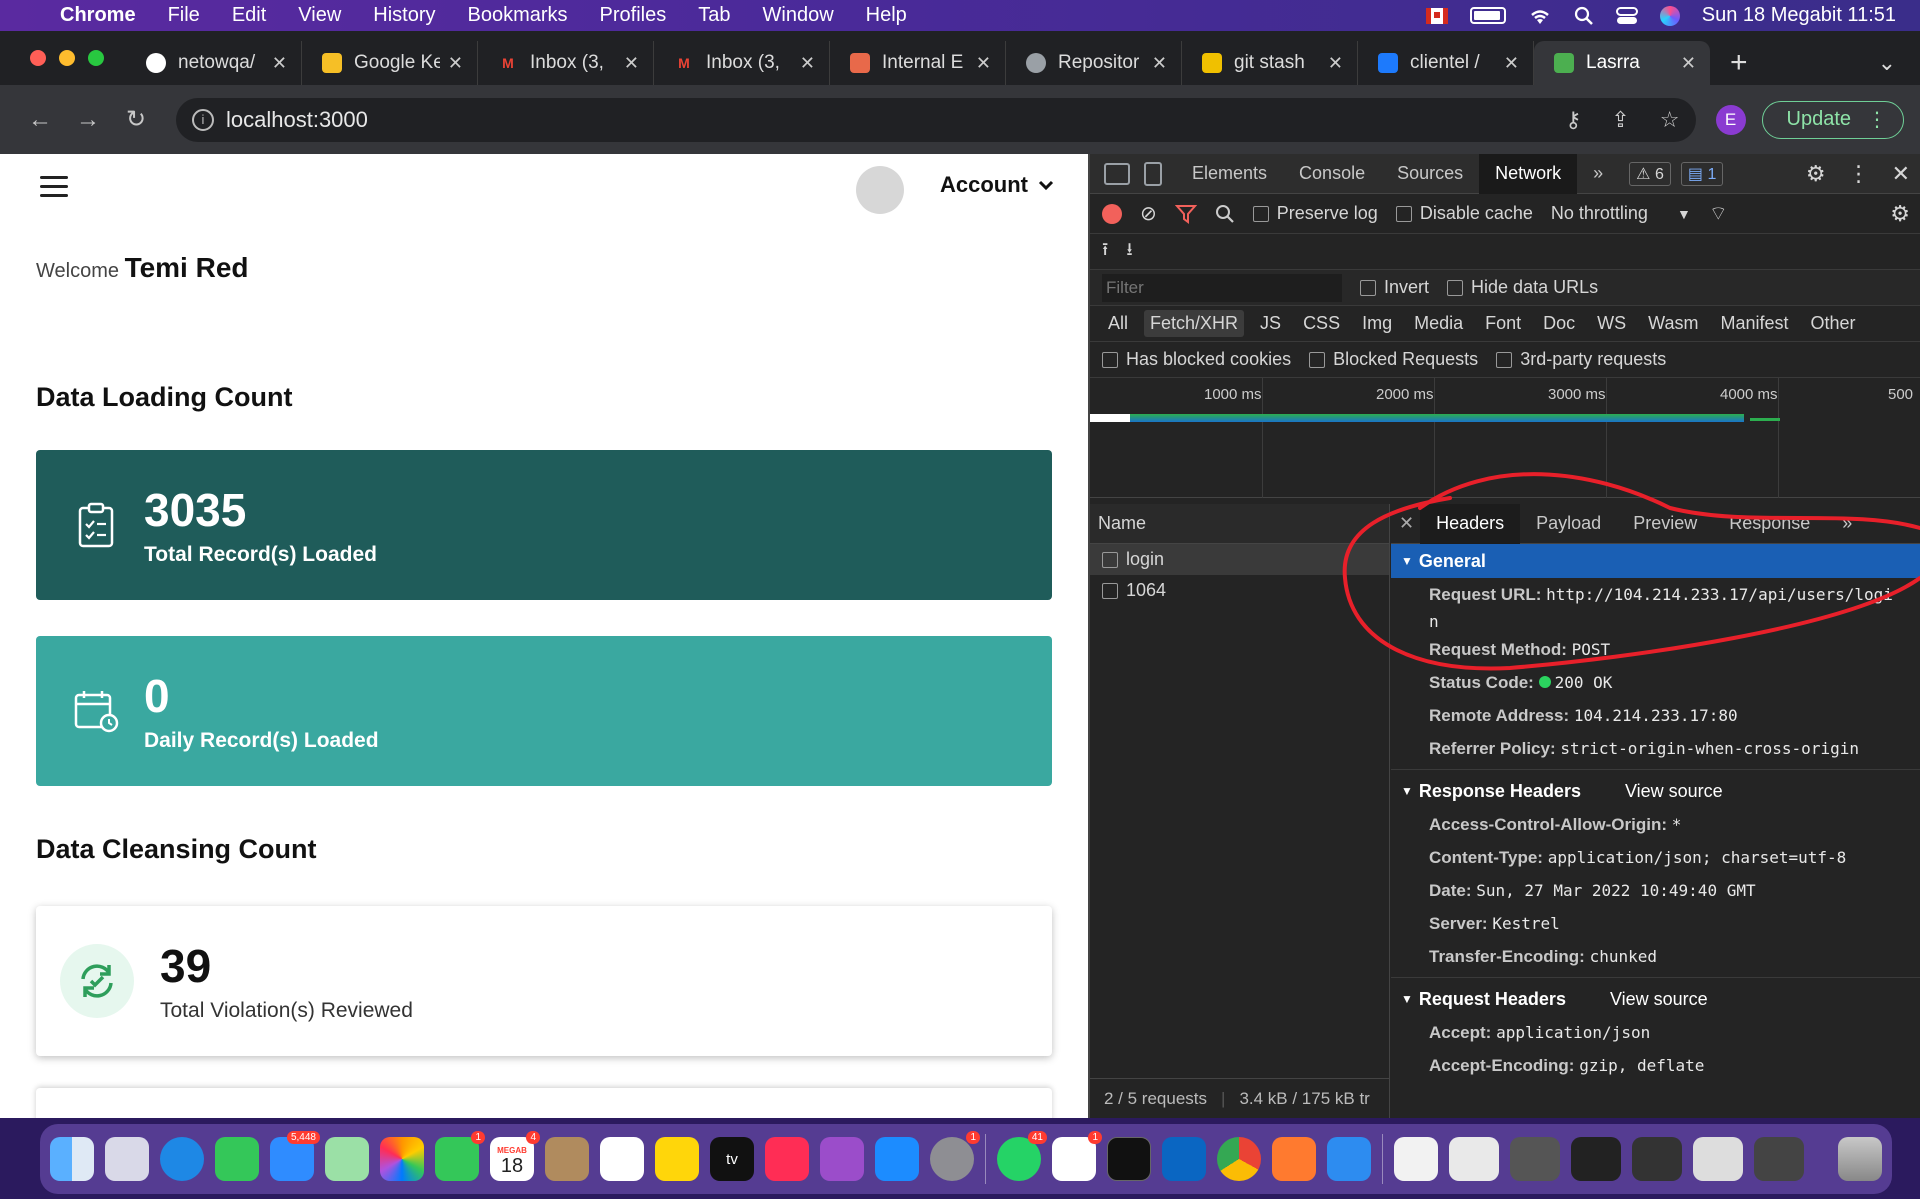  What do you see at coordinates (515, 1156) in the screenshot?
I see `calendar-icon: MEGAB 18 4` at bounding box center [515, 1156].